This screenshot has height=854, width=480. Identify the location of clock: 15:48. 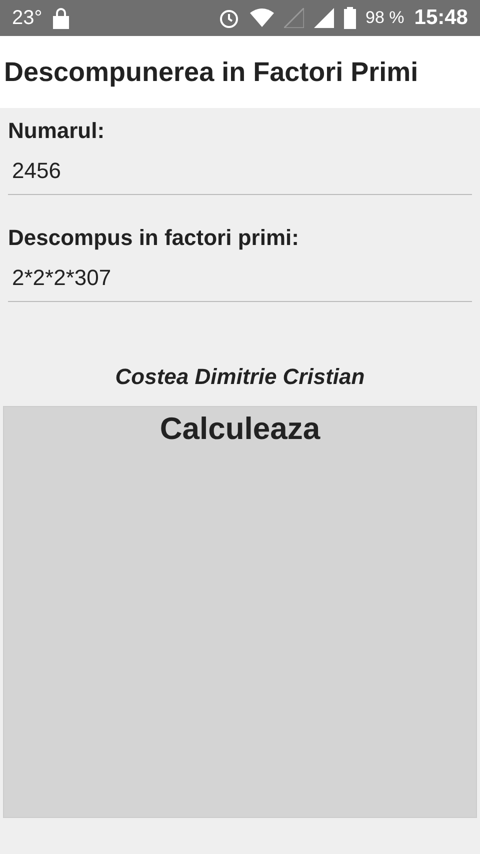
(441, 18).